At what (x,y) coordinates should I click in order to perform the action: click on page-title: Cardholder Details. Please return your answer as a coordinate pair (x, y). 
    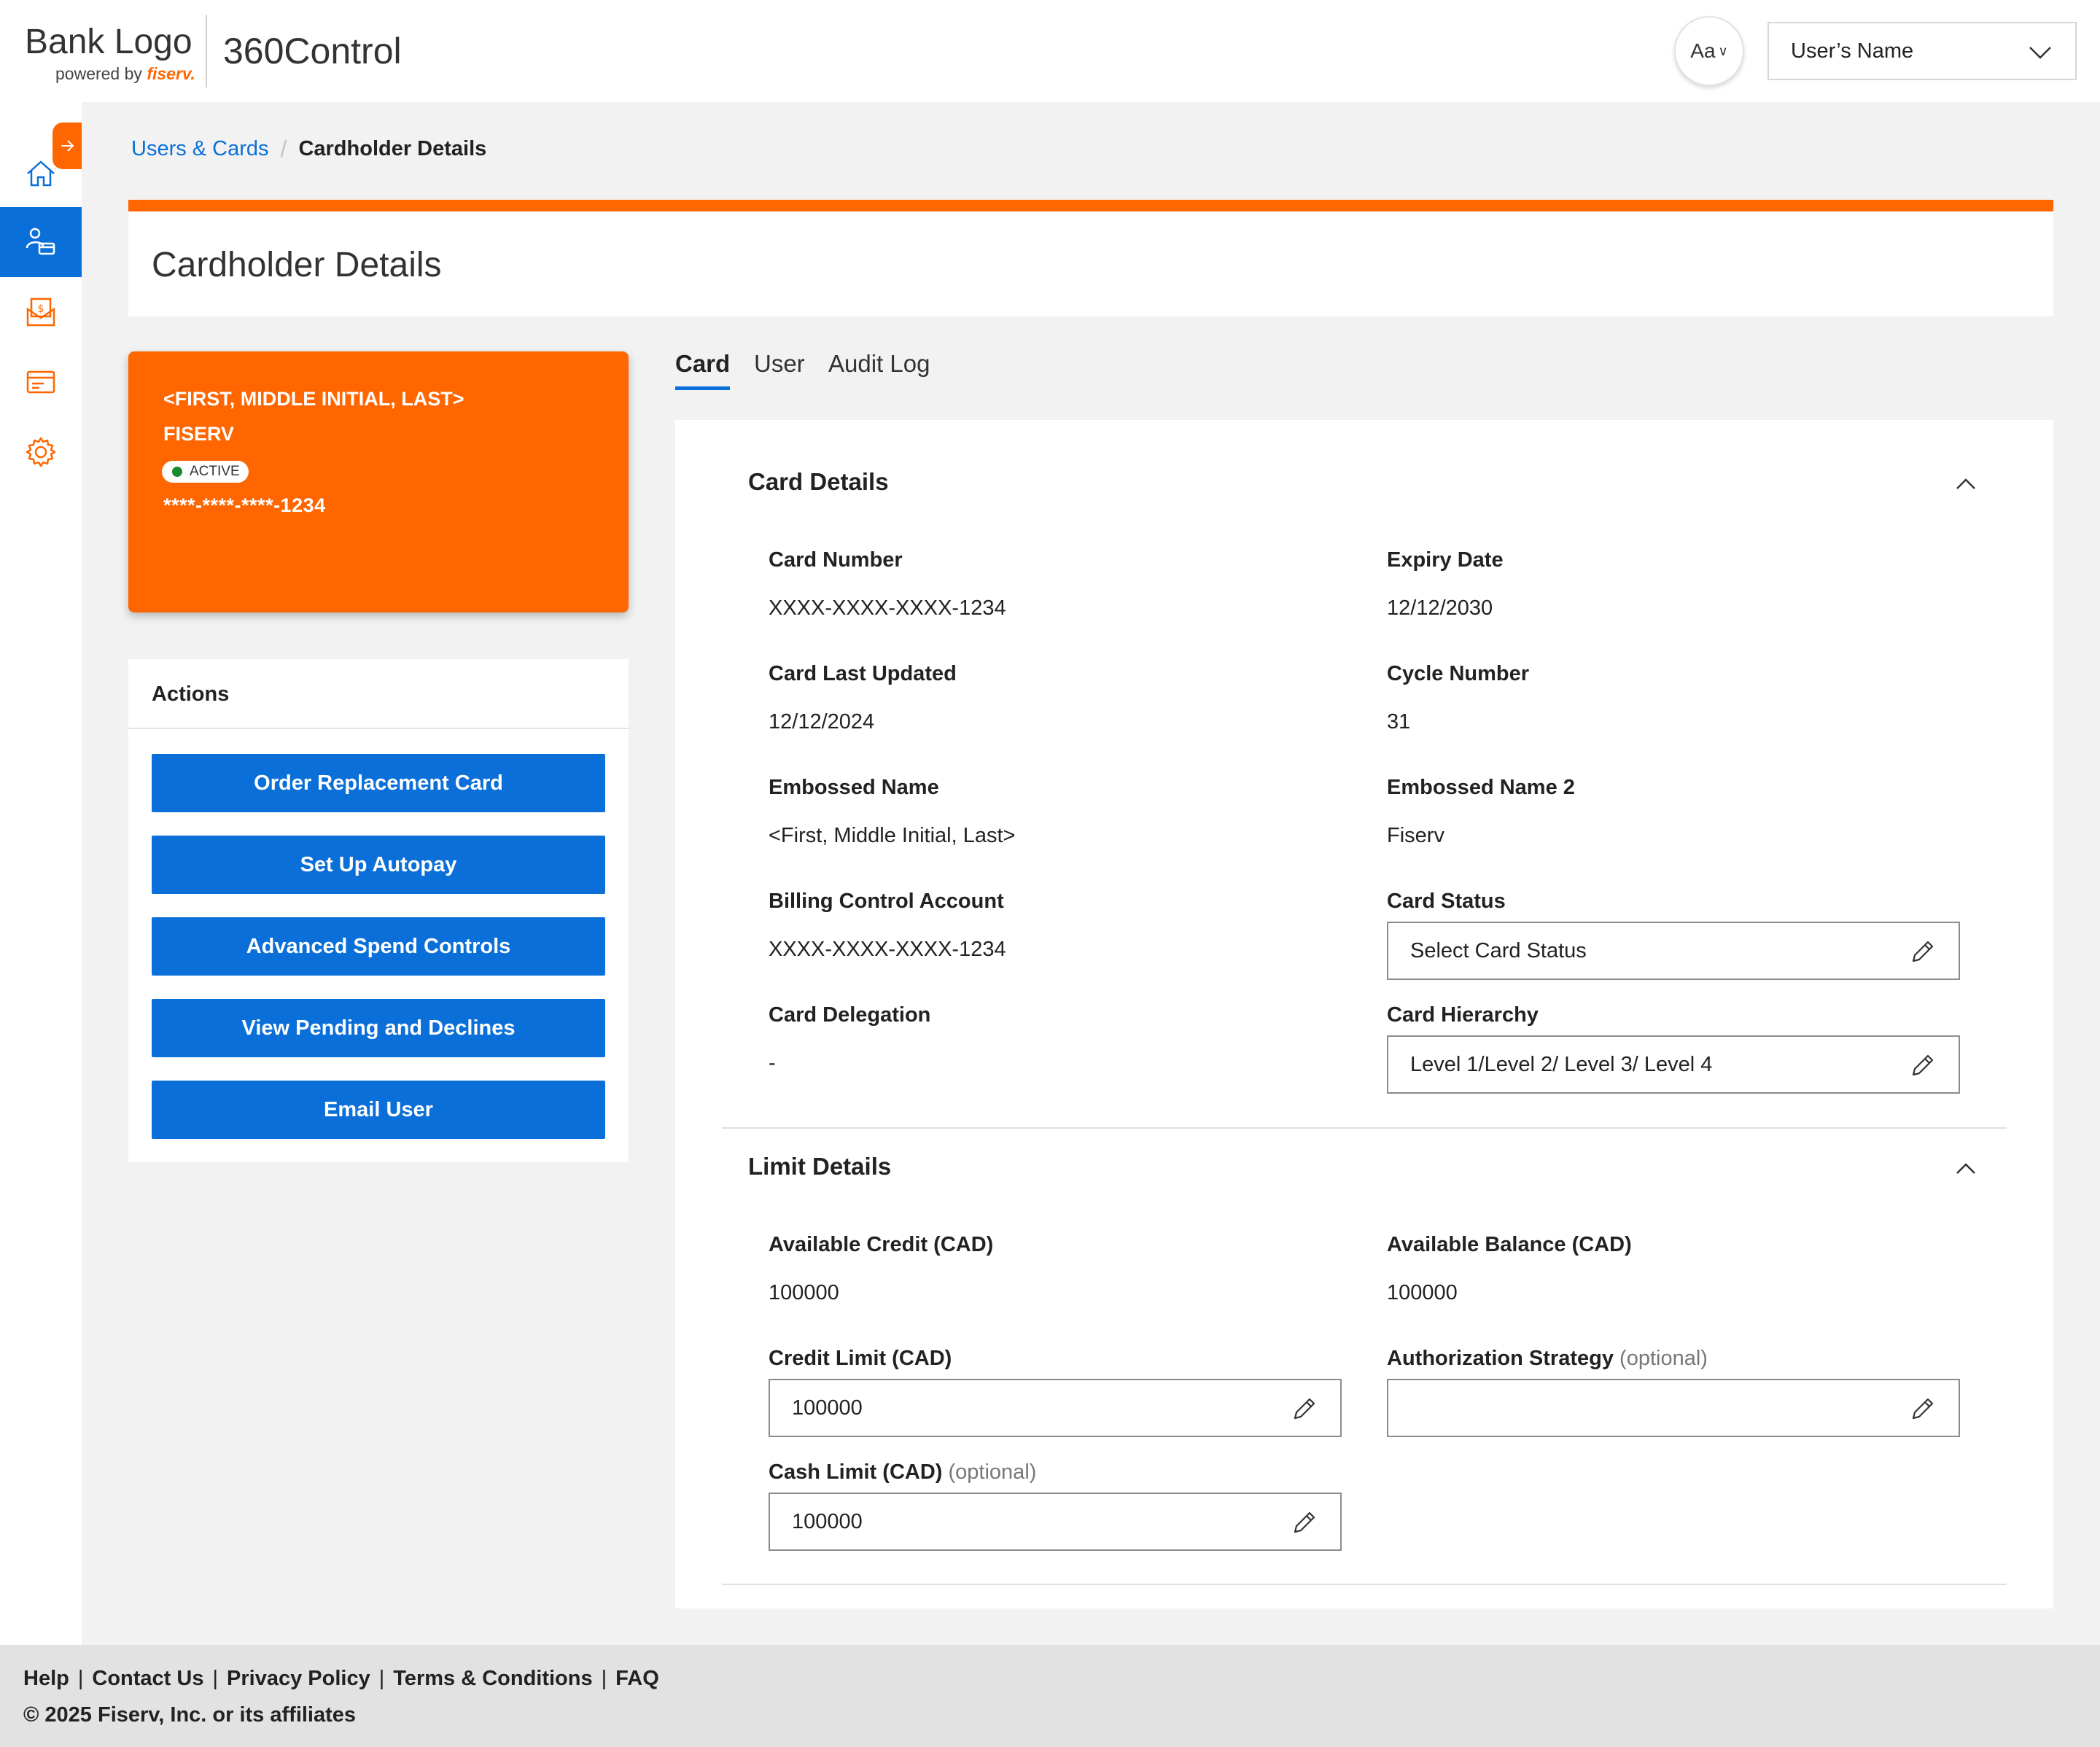
    Looking at the image, I should click on (297, 265).